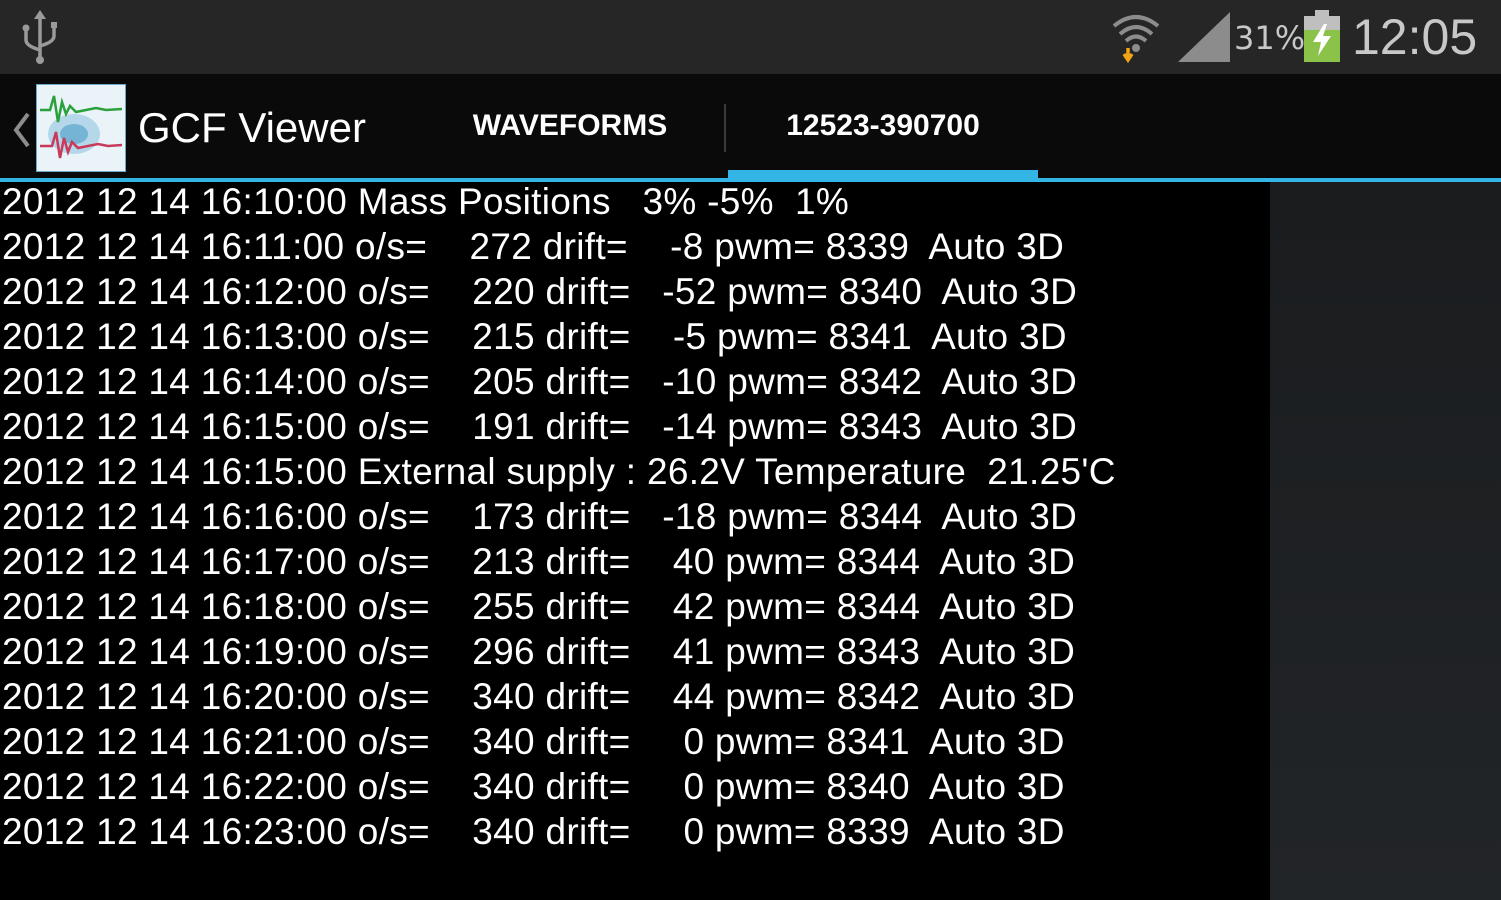  Describe the element at coordinates (1204, 37) in the screenshot. I see `signal-icon` at that location.